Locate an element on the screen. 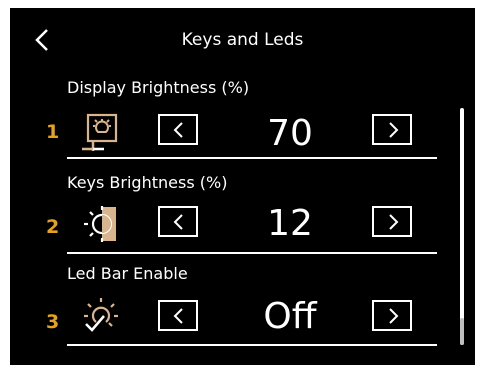  display-brightness-decrease-button is located at coordinates (178, 129).